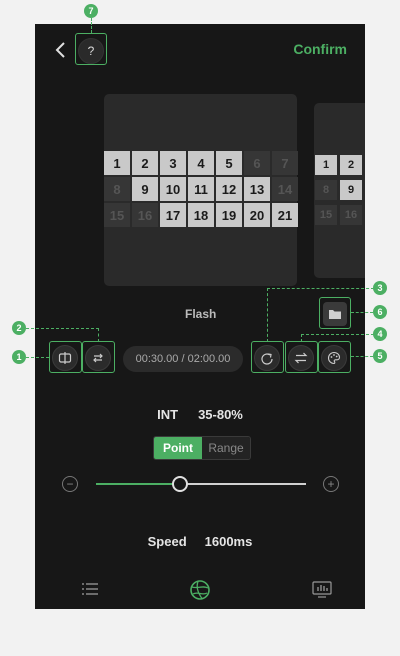  What do you see at coordinates (257, 215) in the screenshot?
I see `pattern-cell: 20` at bounding box center [257, 215].